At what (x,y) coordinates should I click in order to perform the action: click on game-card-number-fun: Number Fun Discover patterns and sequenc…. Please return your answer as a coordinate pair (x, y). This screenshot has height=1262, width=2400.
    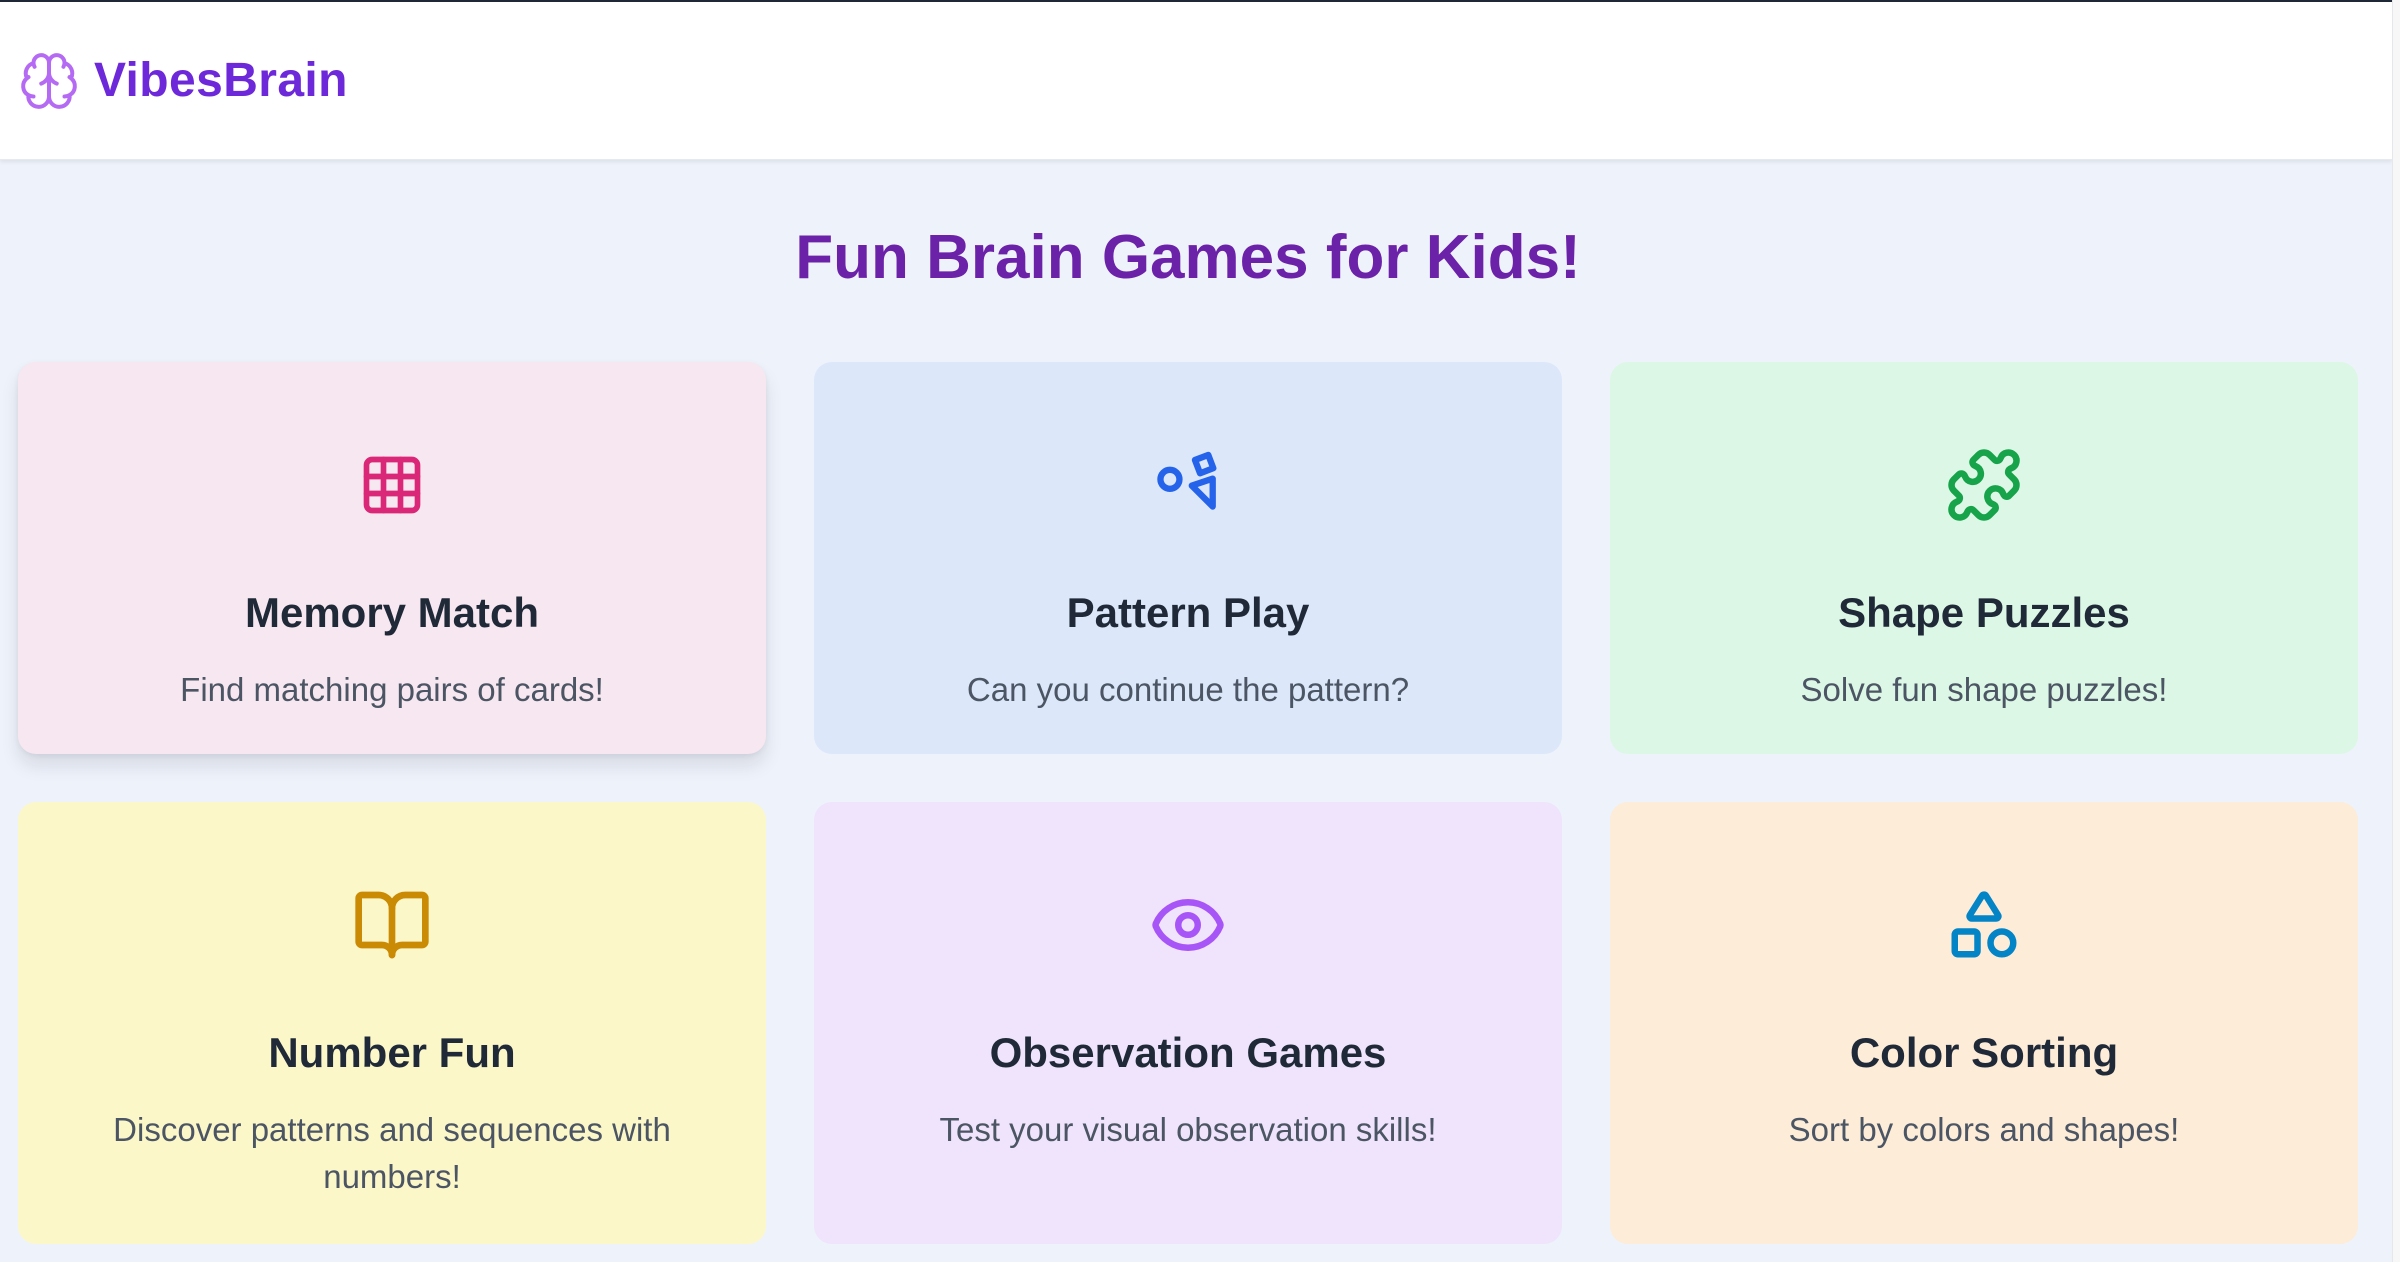
    Looking at the image, I should click on (392, 1023).